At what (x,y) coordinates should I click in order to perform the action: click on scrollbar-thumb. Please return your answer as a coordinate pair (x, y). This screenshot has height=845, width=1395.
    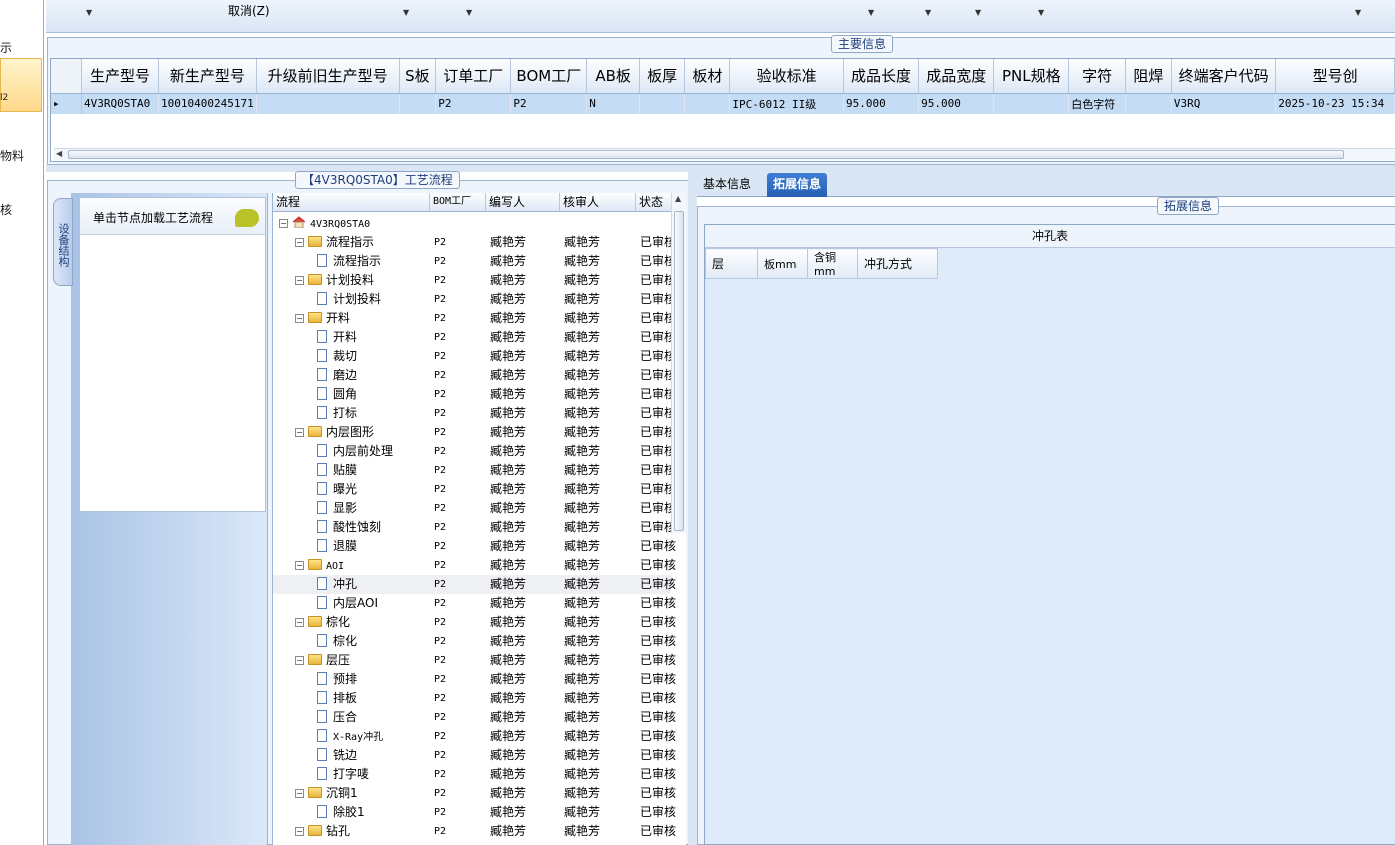
    Looking at the image, I should click on (679, 371).